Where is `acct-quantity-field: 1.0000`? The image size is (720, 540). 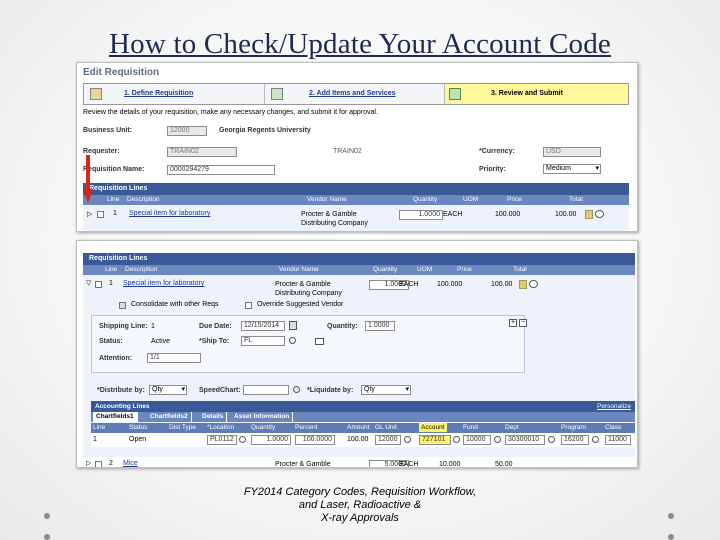 acct-quantity-field: 1.0000 is located at coordinates (271, 440).